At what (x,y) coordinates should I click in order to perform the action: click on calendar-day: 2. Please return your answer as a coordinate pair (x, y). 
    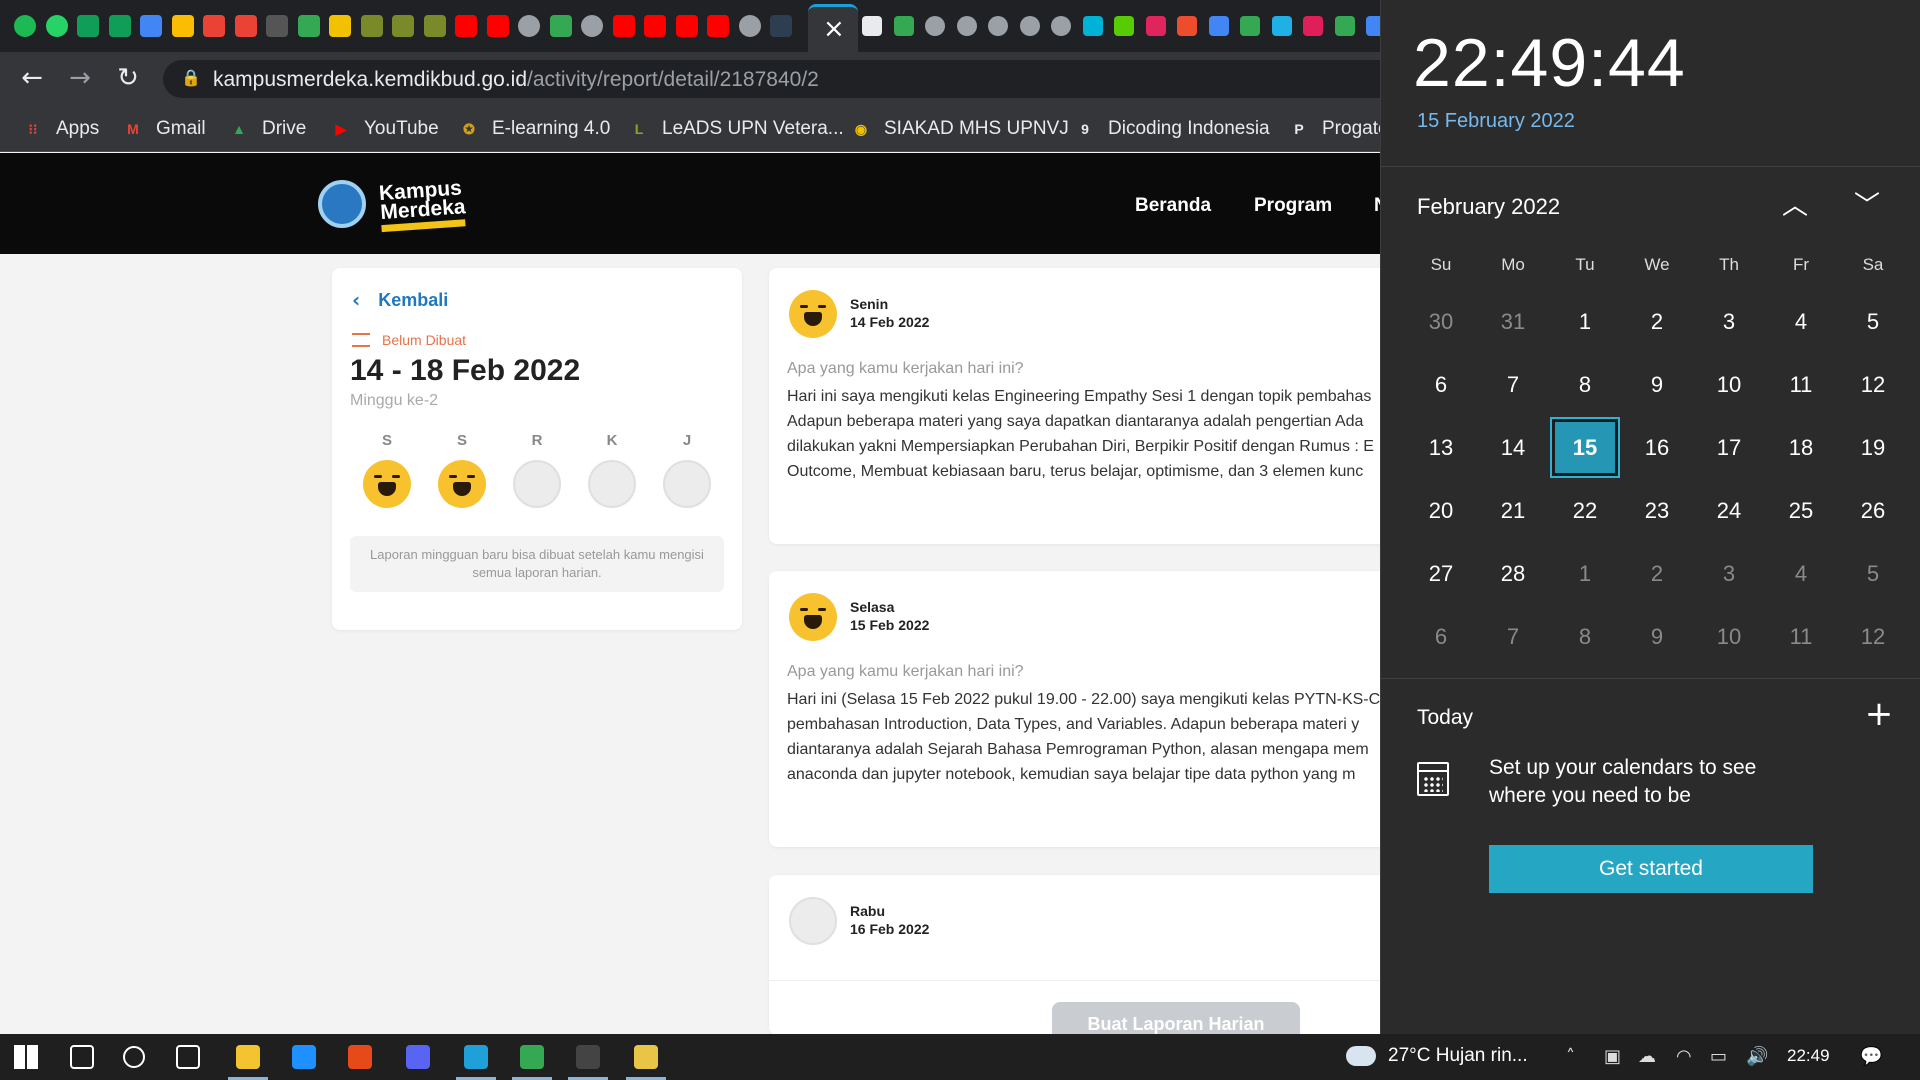
    Looking at the image, I should click on (1657, 573).